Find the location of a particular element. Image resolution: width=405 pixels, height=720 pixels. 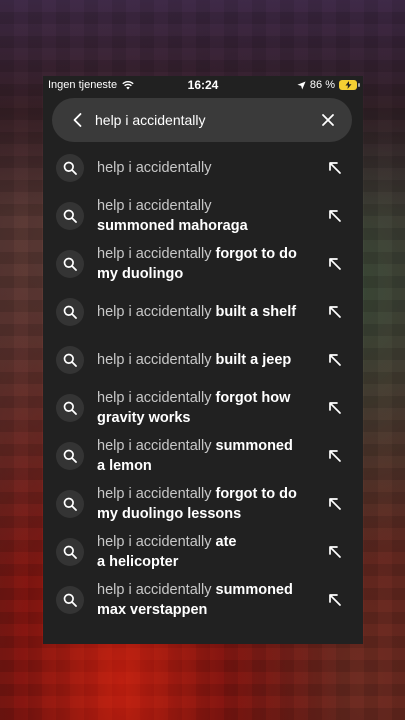

suggestion-text: help i accidentally built a shelf is located at coordinates (207, 312).